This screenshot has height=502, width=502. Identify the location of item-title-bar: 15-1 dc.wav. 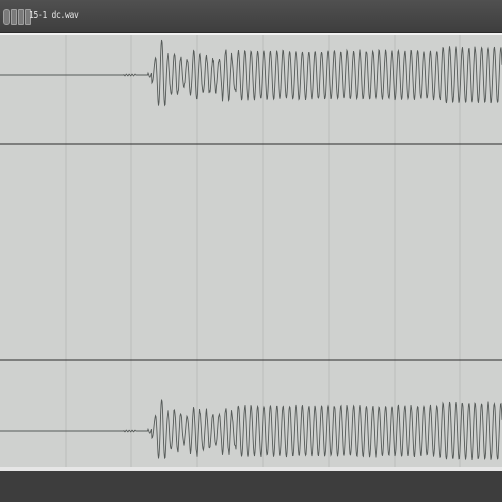
(251, 16).